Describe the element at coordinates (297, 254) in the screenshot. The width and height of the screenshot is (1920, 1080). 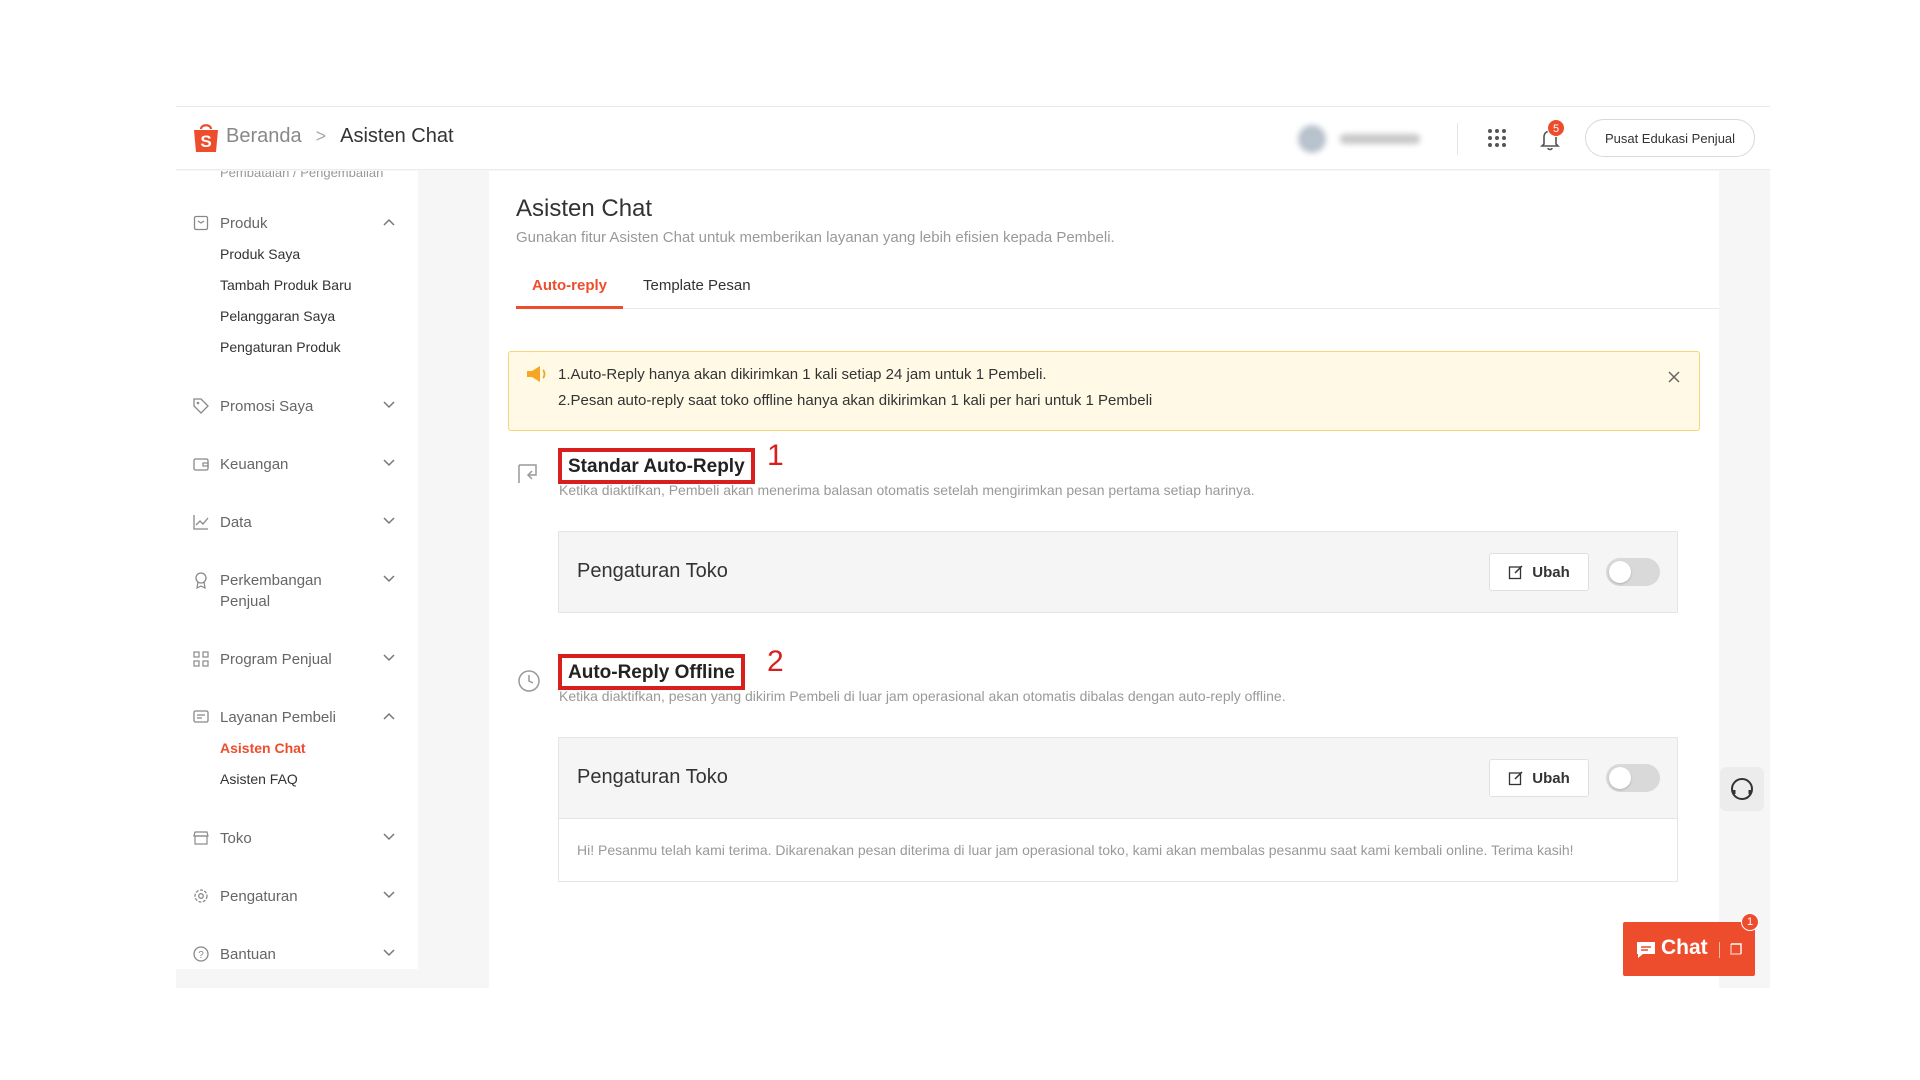
I see `sidebar-item-produk-saya: Produk Saya` at that location.